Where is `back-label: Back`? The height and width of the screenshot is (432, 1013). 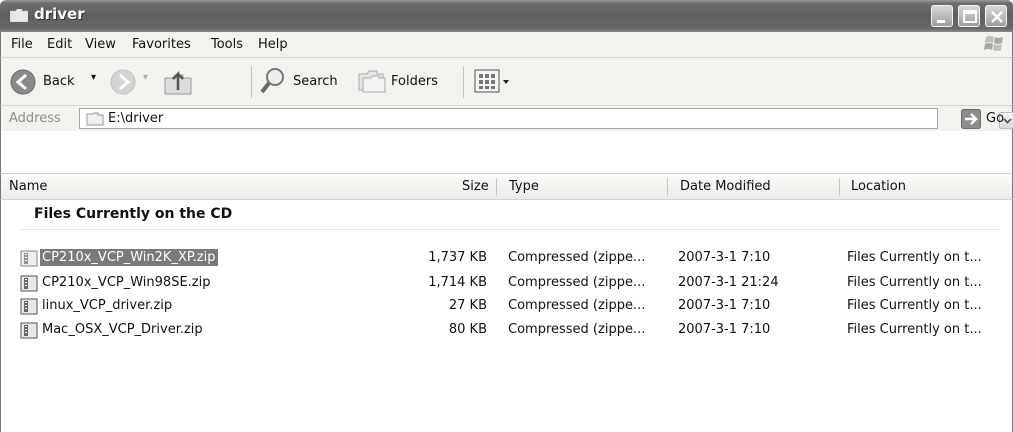
back-label: Back is located at coordinates (59, 81).